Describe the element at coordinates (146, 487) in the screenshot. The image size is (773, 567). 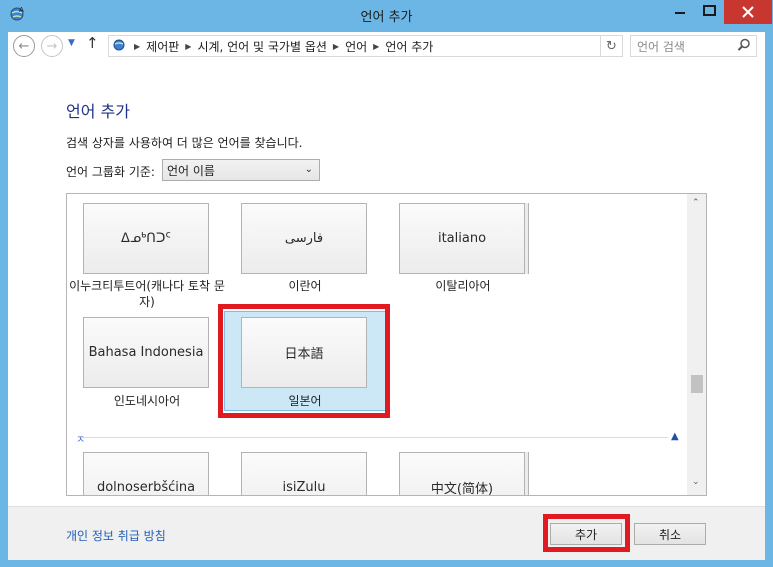
I see `tile-native-name: dolnoserbšćina` at that location.